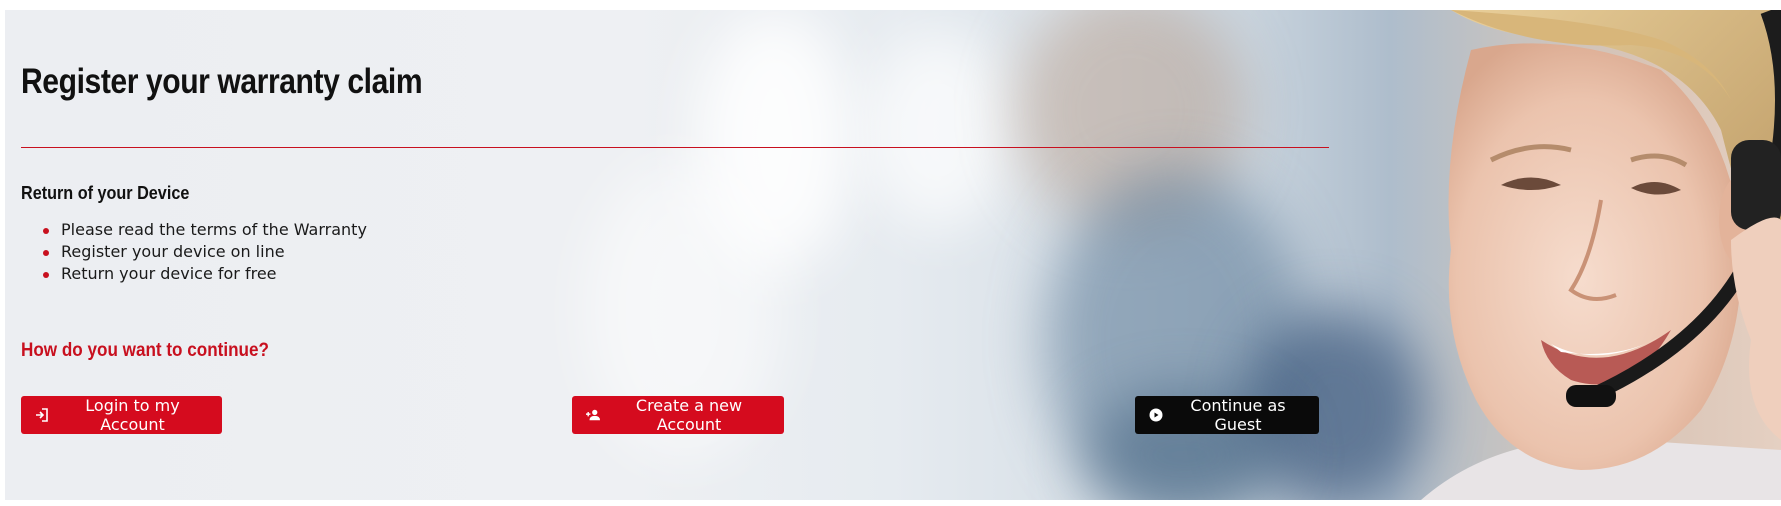  Describe the element at coordinates (675, 147) in the screenshot. I see `title-divider` at that location.